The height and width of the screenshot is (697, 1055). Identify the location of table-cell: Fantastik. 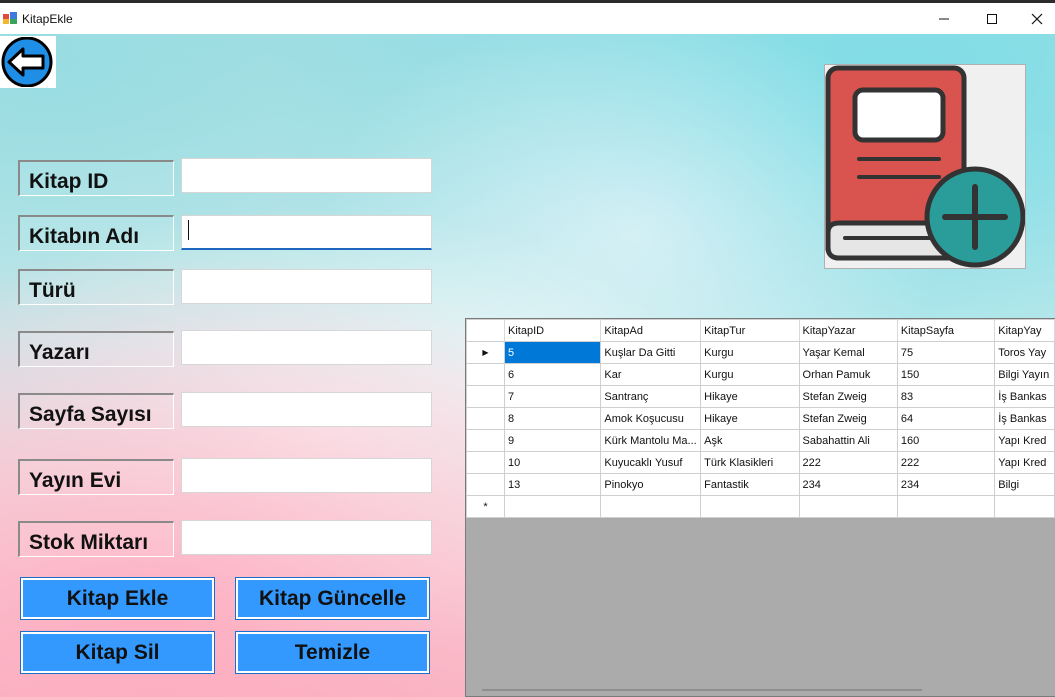
(750, 484).